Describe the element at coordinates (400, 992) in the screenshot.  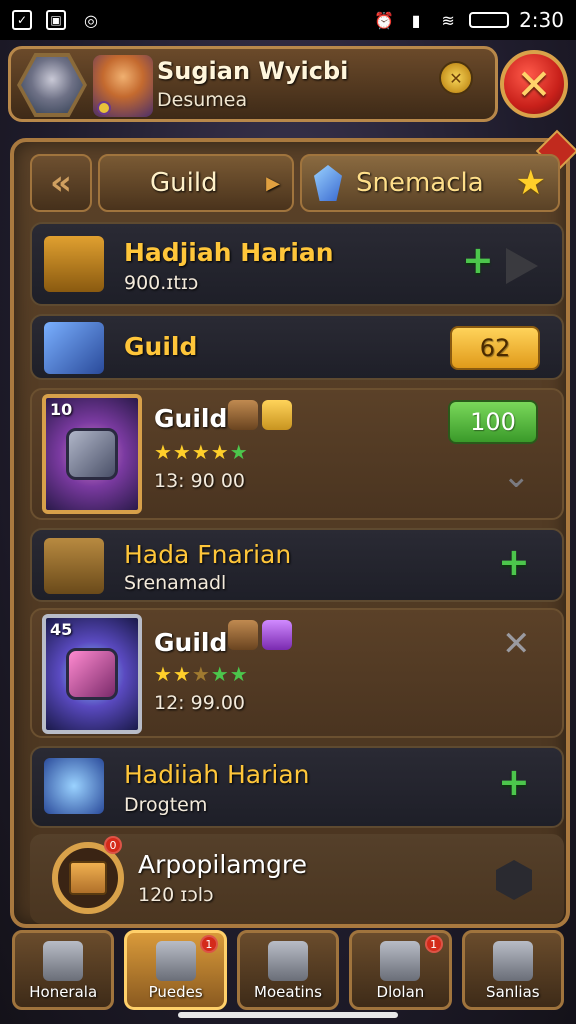
I see `nav-label: Dlolan` at that location.